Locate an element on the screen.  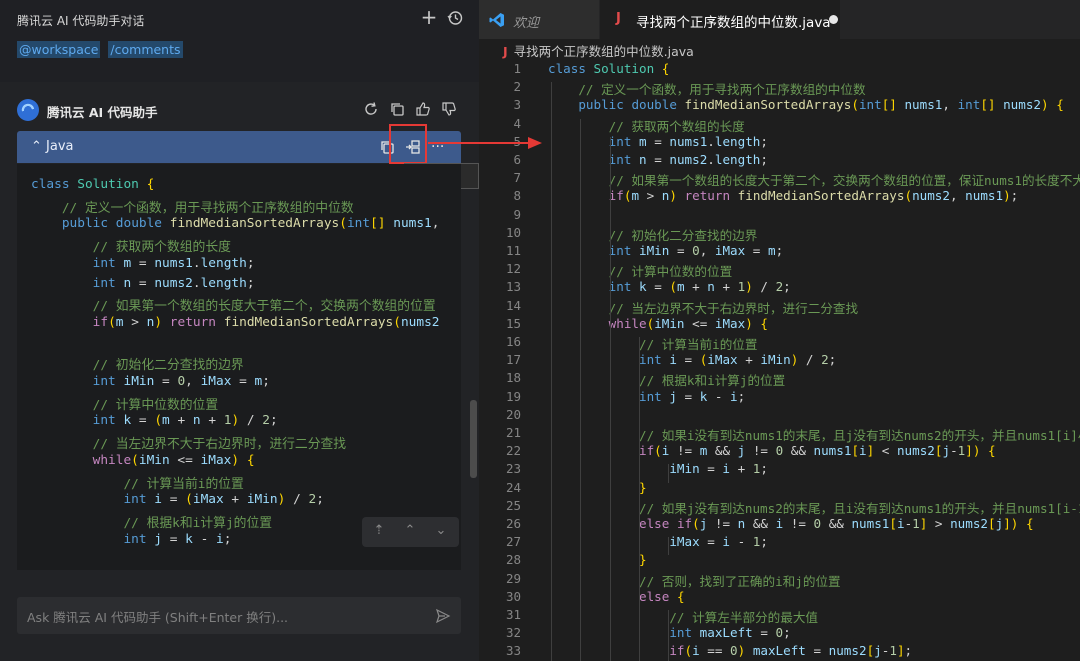
regenerate-icon is located at coordinates (371, 109).